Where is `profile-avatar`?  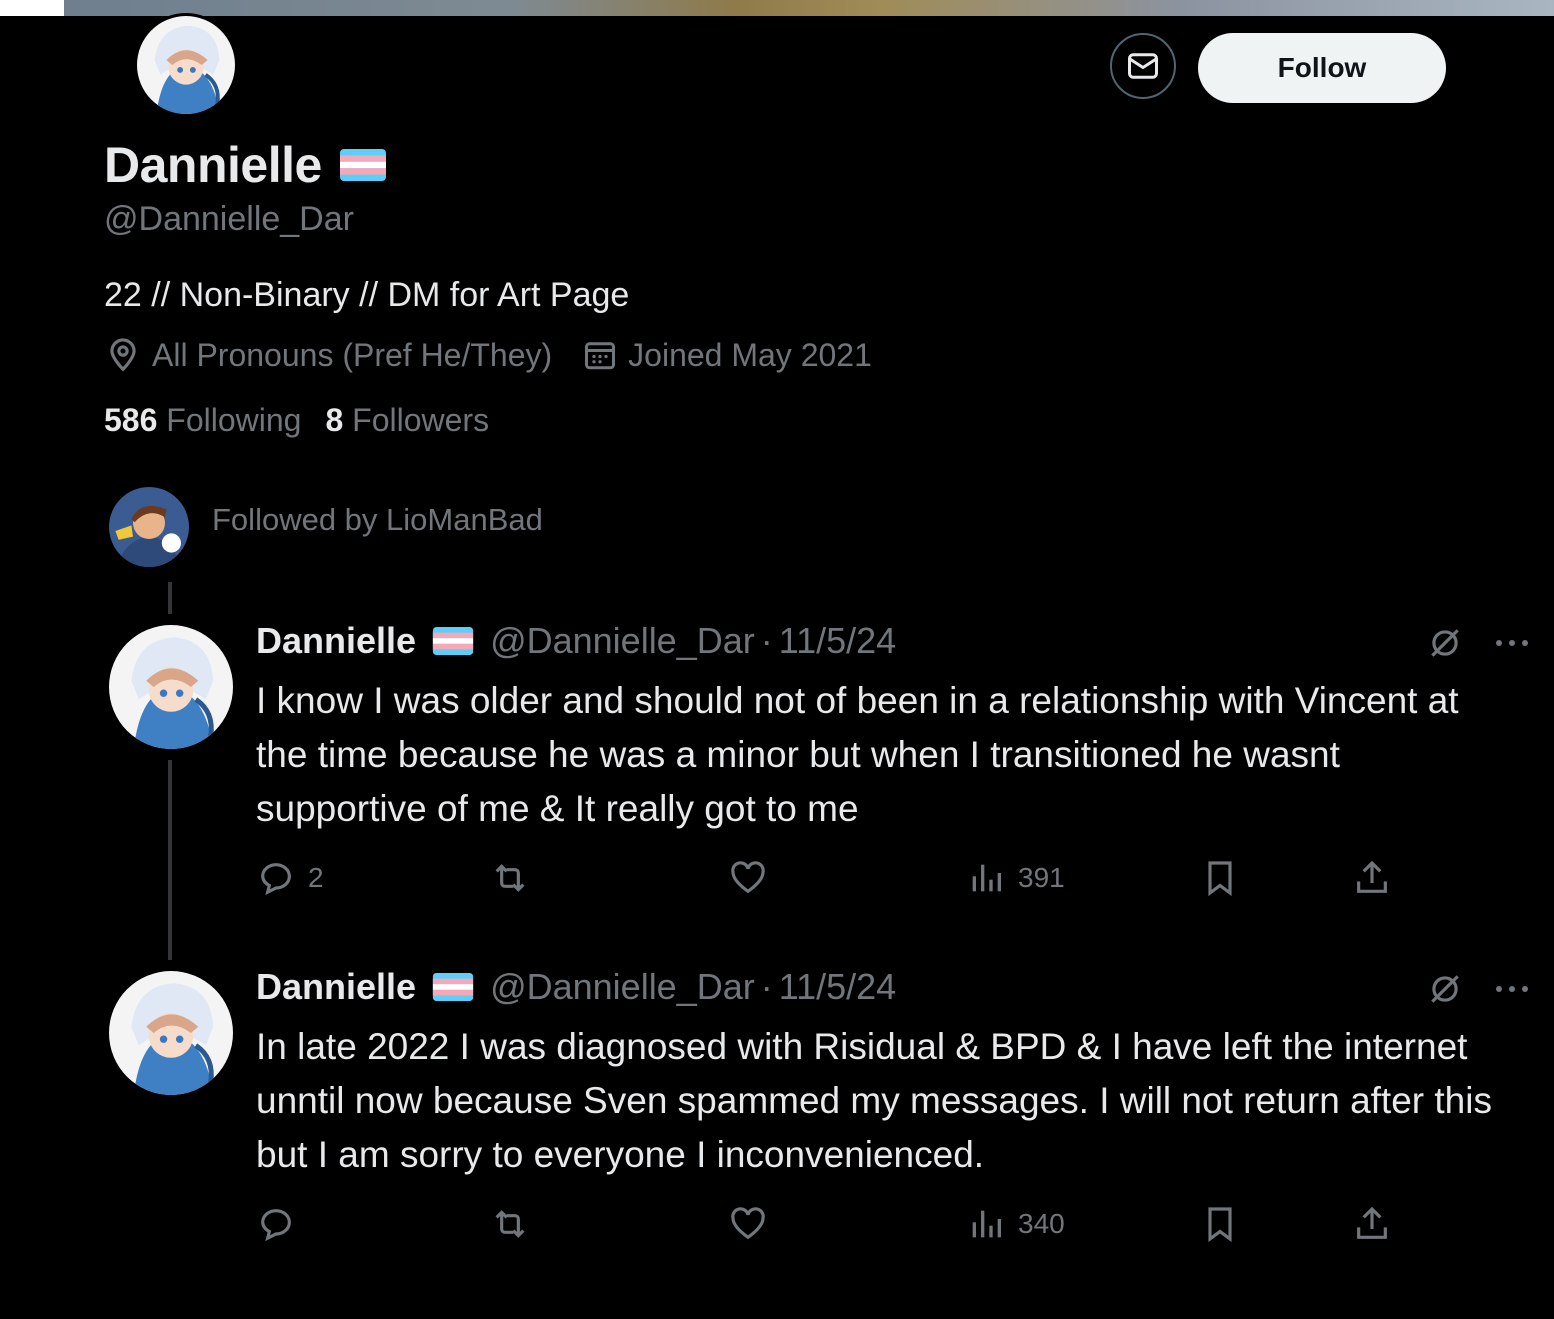 profile-avatar is located at coordinates (186, 65).